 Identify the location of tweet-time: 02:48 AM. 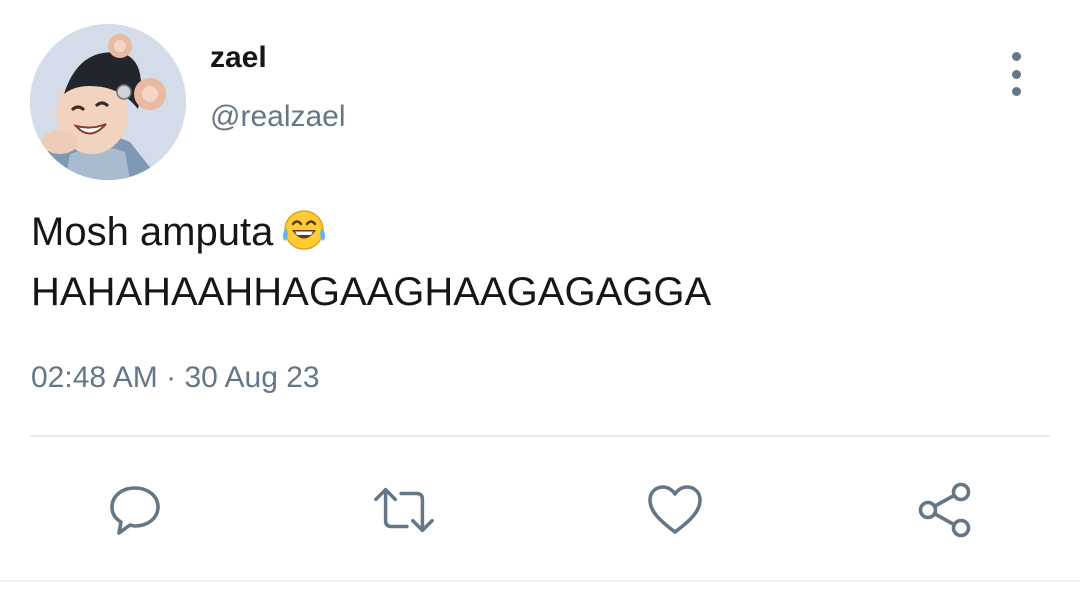
(94, 377).